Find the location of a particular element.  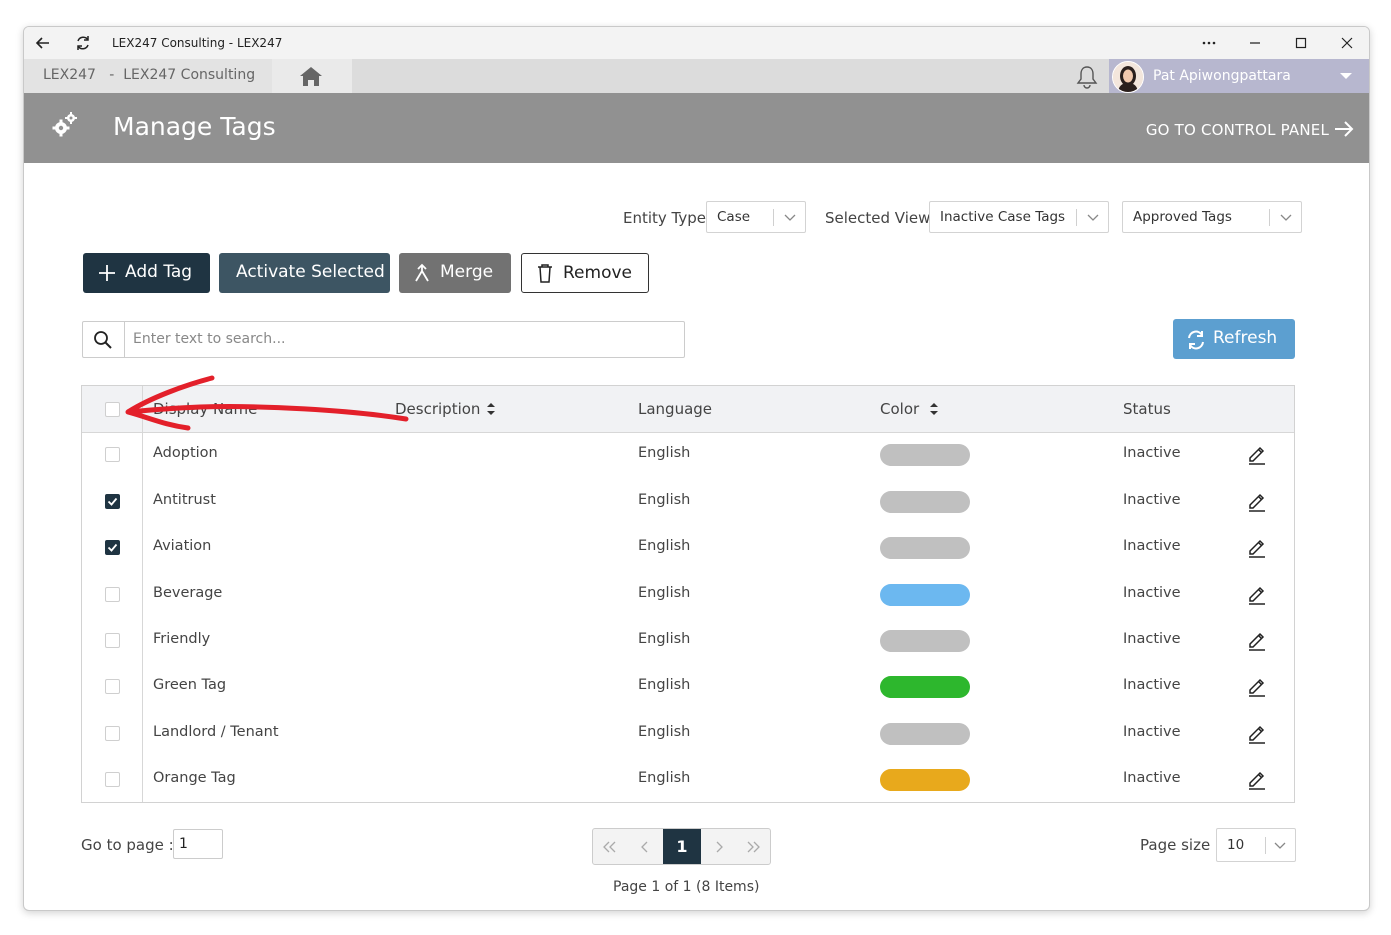

column-language: Language is located at coordinates (675, 409).